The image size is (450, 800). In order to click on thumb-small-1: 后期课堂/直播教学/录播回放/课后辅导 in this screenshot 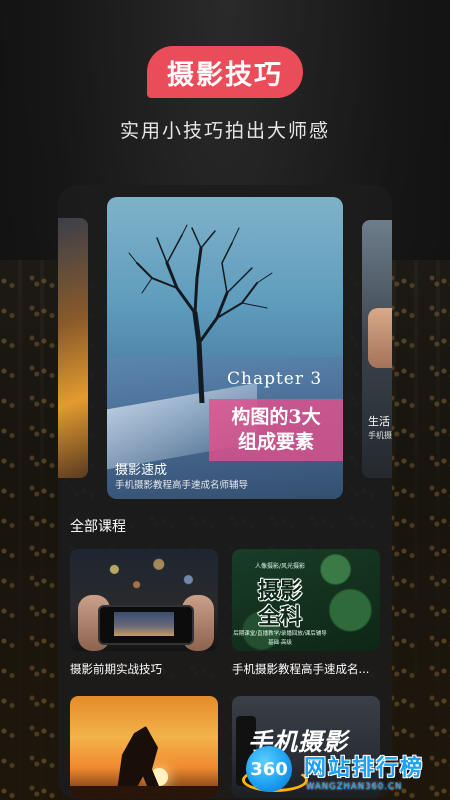, I will do `click(280, 634)`.